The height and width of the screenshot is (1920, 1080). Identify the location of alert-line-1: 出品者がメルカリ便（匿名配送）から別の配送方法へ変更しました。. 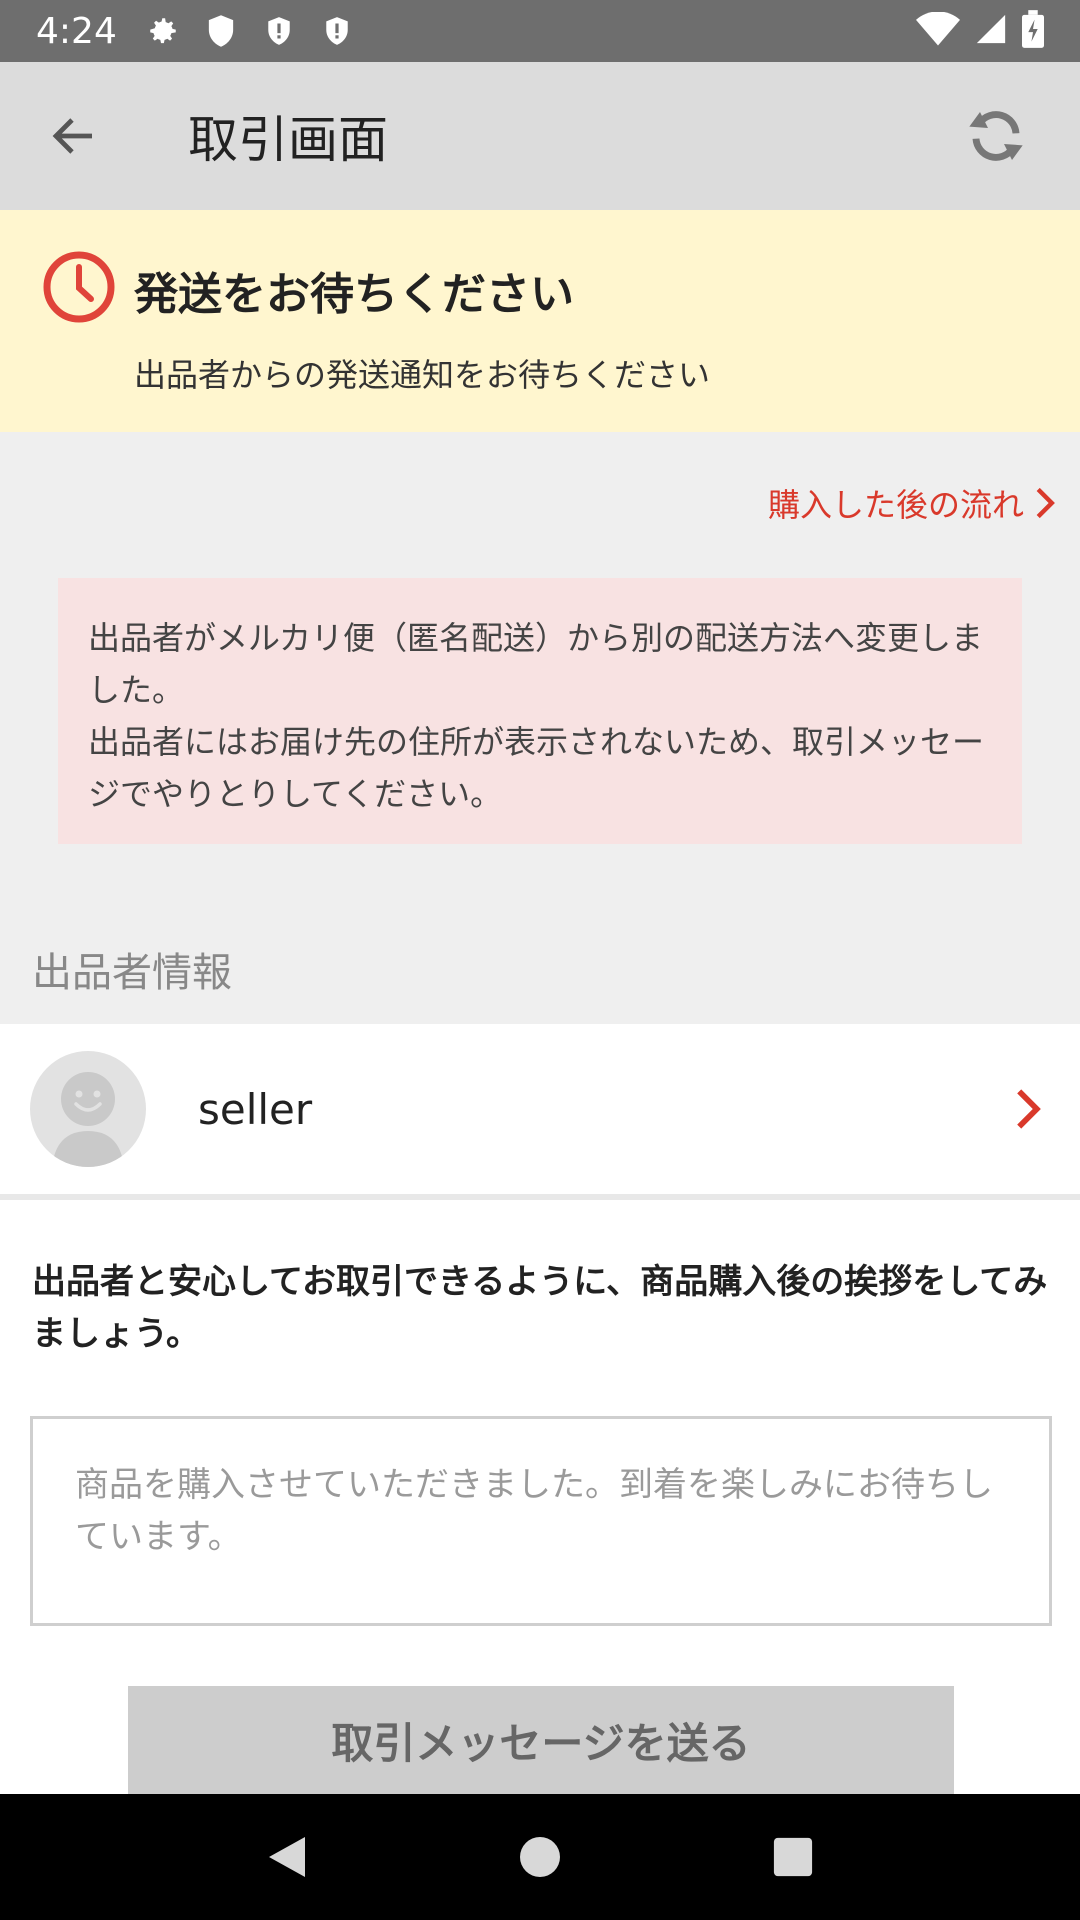
(536, 664).